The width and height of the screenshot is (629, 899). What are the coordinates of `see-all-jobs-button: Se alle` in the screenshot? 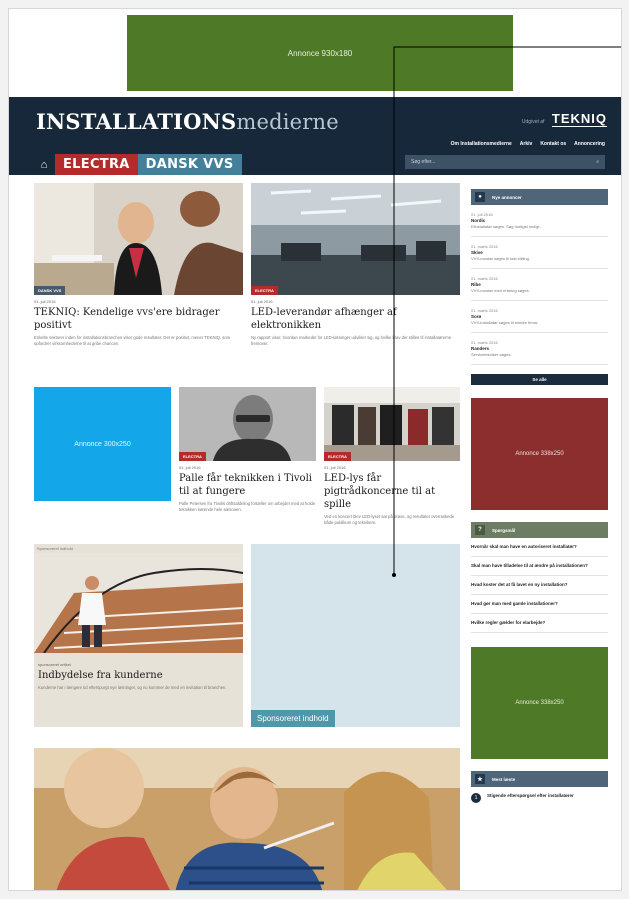 It's located at (539, 379).